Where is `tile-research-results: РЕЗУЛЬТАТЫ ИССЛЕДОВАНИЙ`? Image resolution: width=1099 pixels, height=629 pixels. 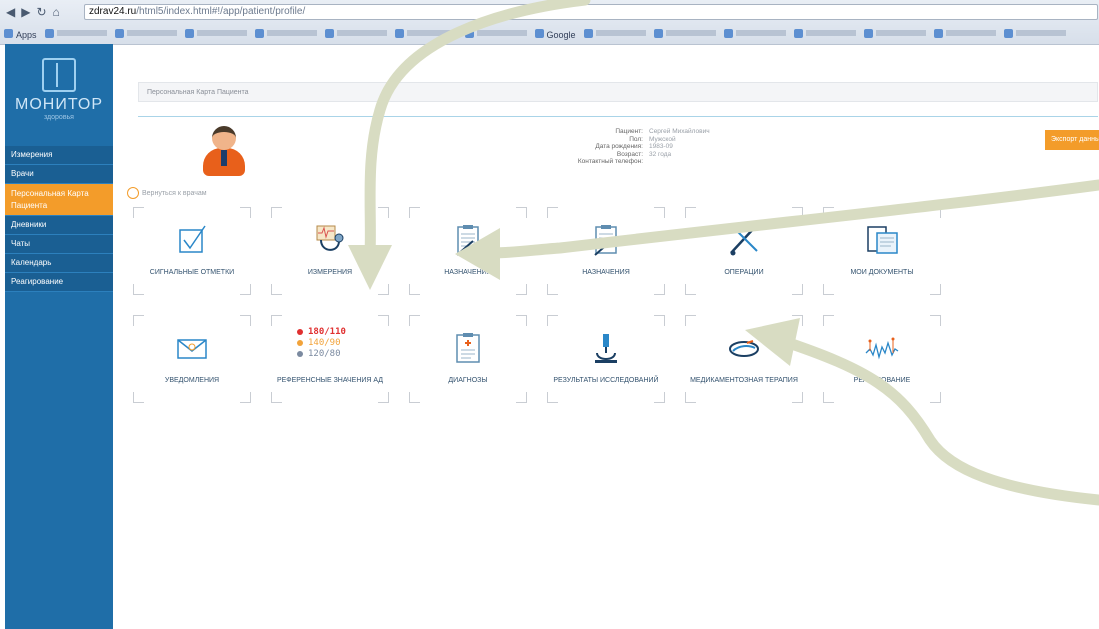 tile-research-results: РЕЗУЛЬТАТЫ ИССЛЕДОВАНИЙ is located at coordinates (606, 359).